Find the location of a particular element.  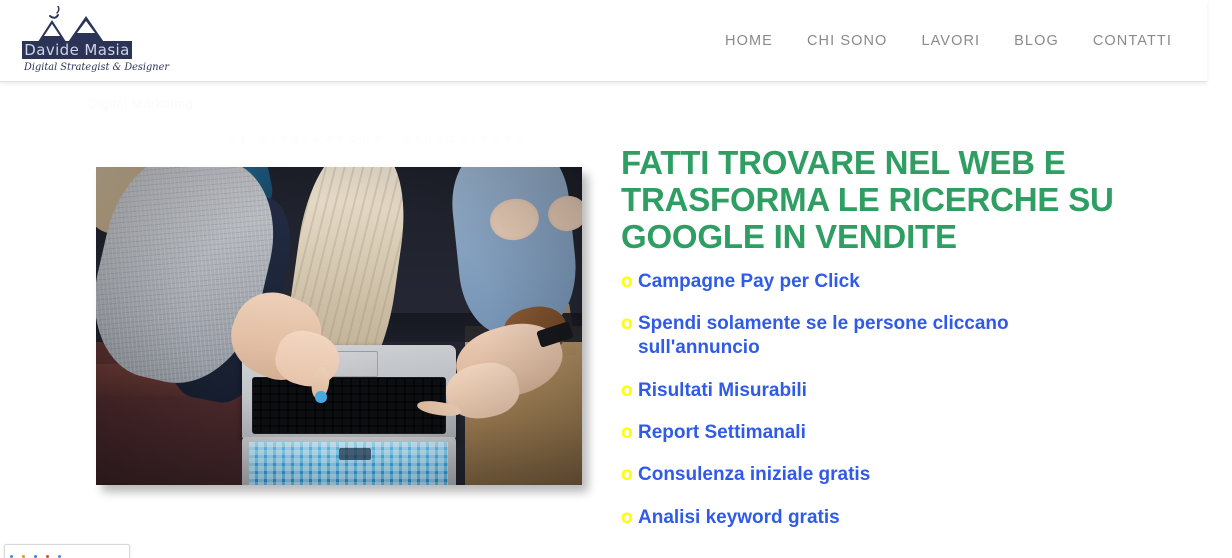

brand-name: Davide Masia is located at coordinates (77, 50).